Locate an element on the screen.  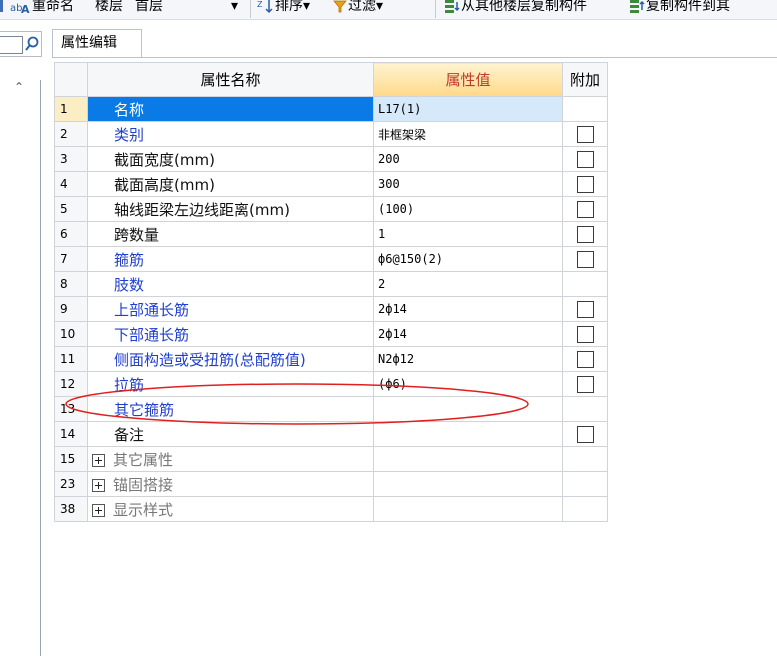
copy-from-floor-button: 从其他楼层复制构件 is located at coordinates (515, 8).